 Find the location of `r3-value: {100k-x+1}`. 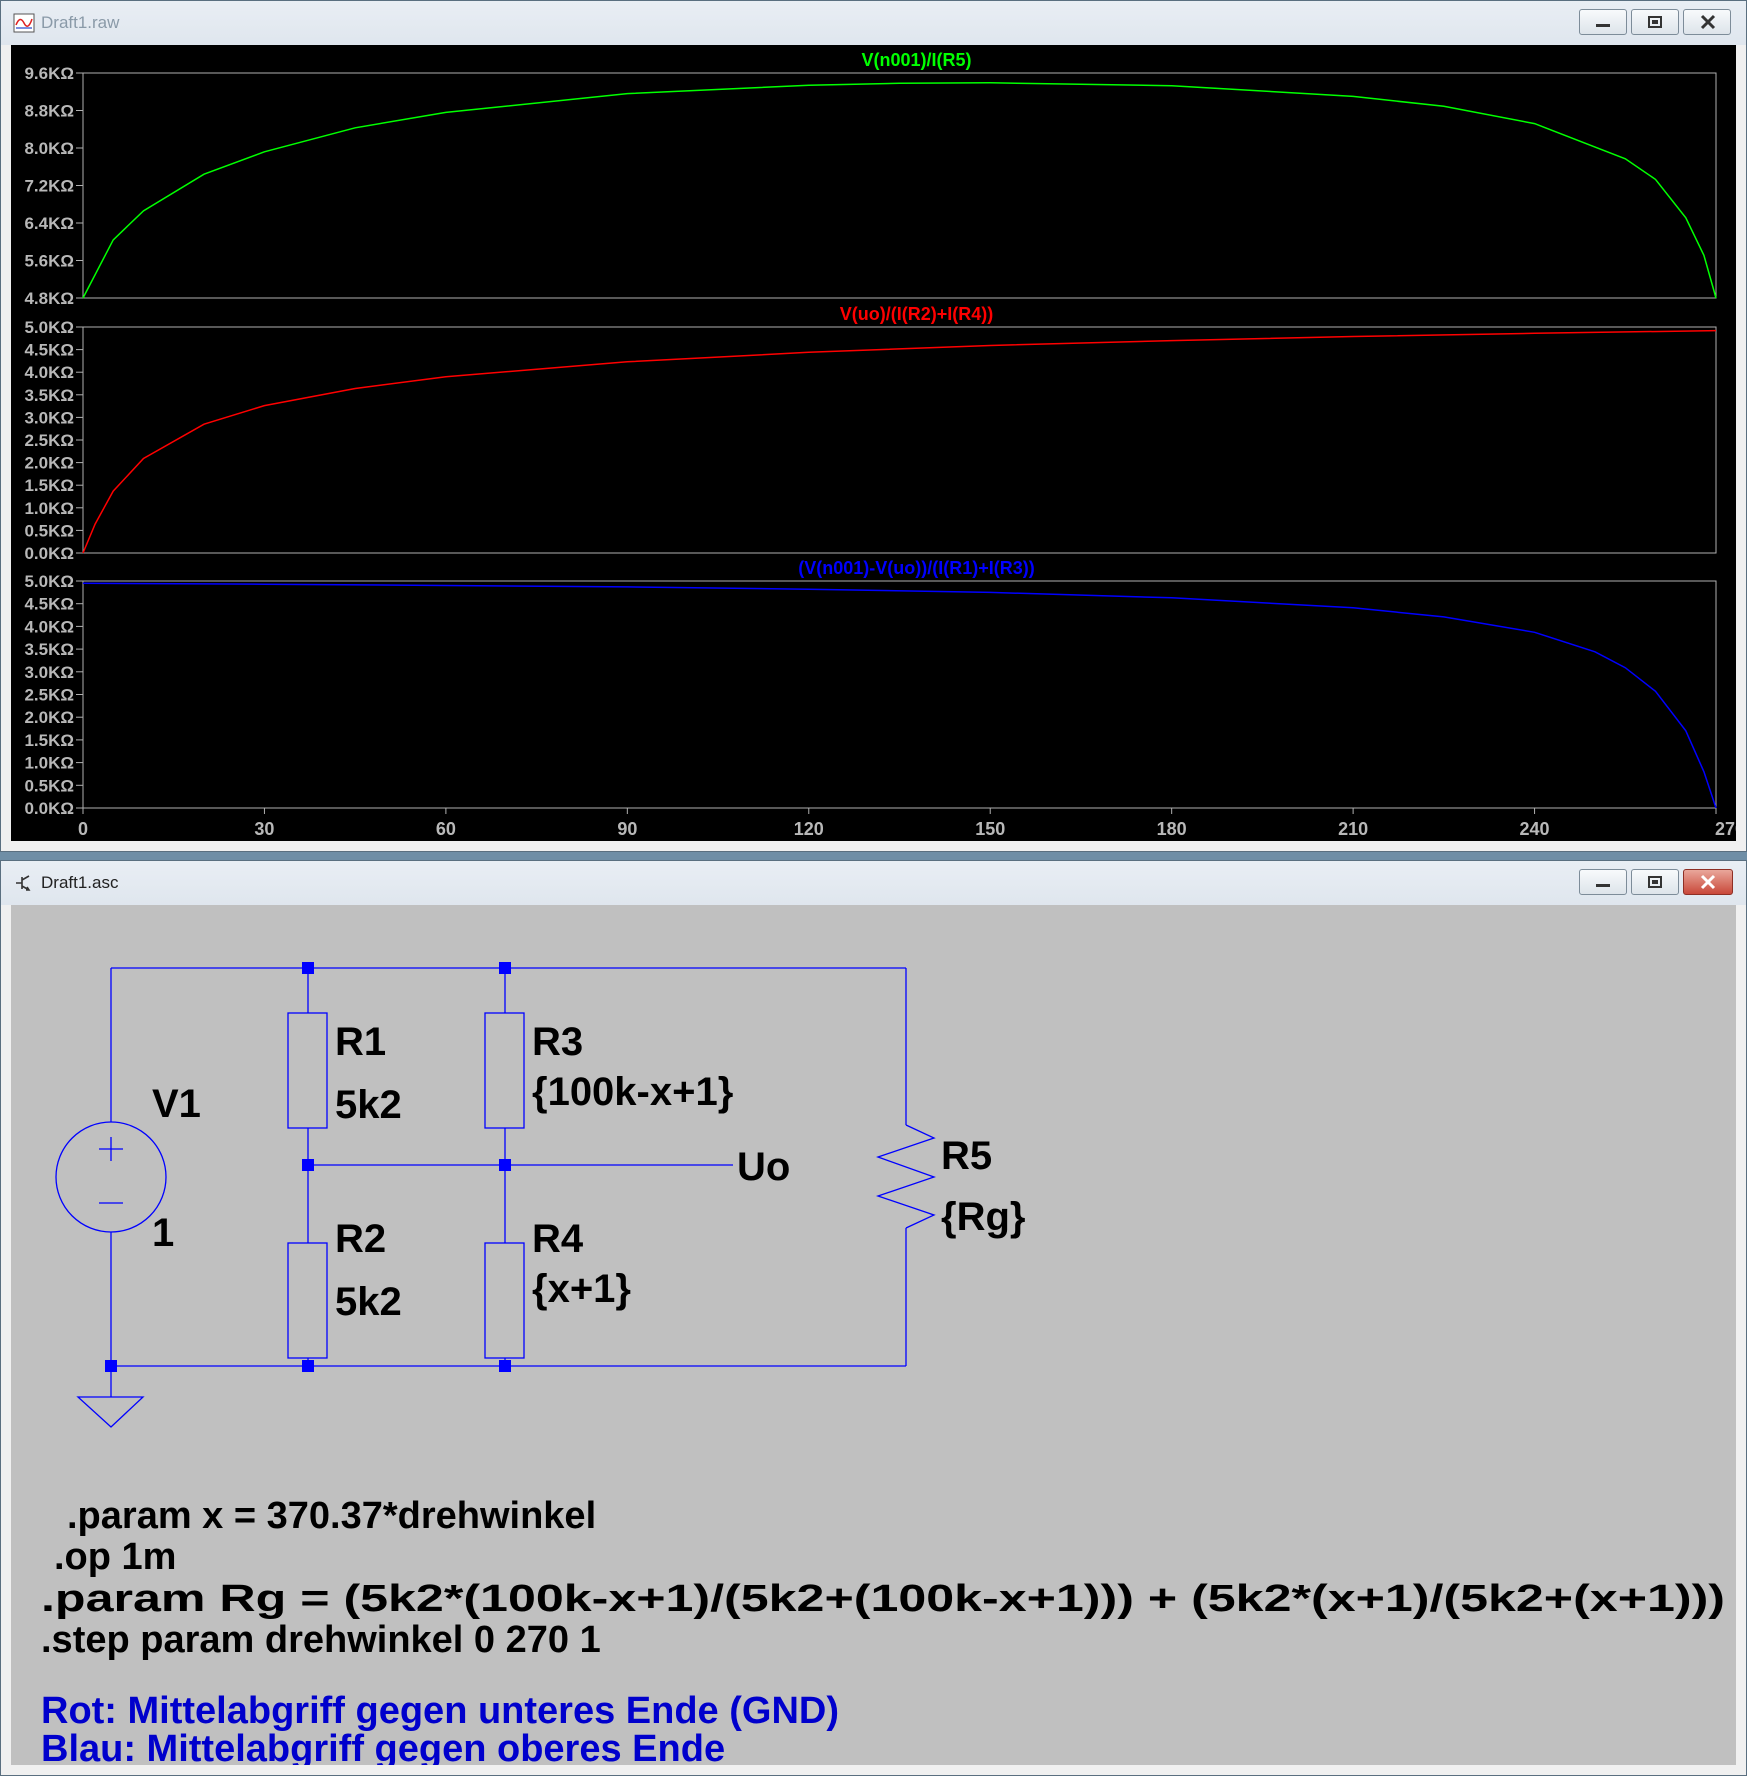

r3-value: {100k-x+1} is located at coordinates (632, 1092).